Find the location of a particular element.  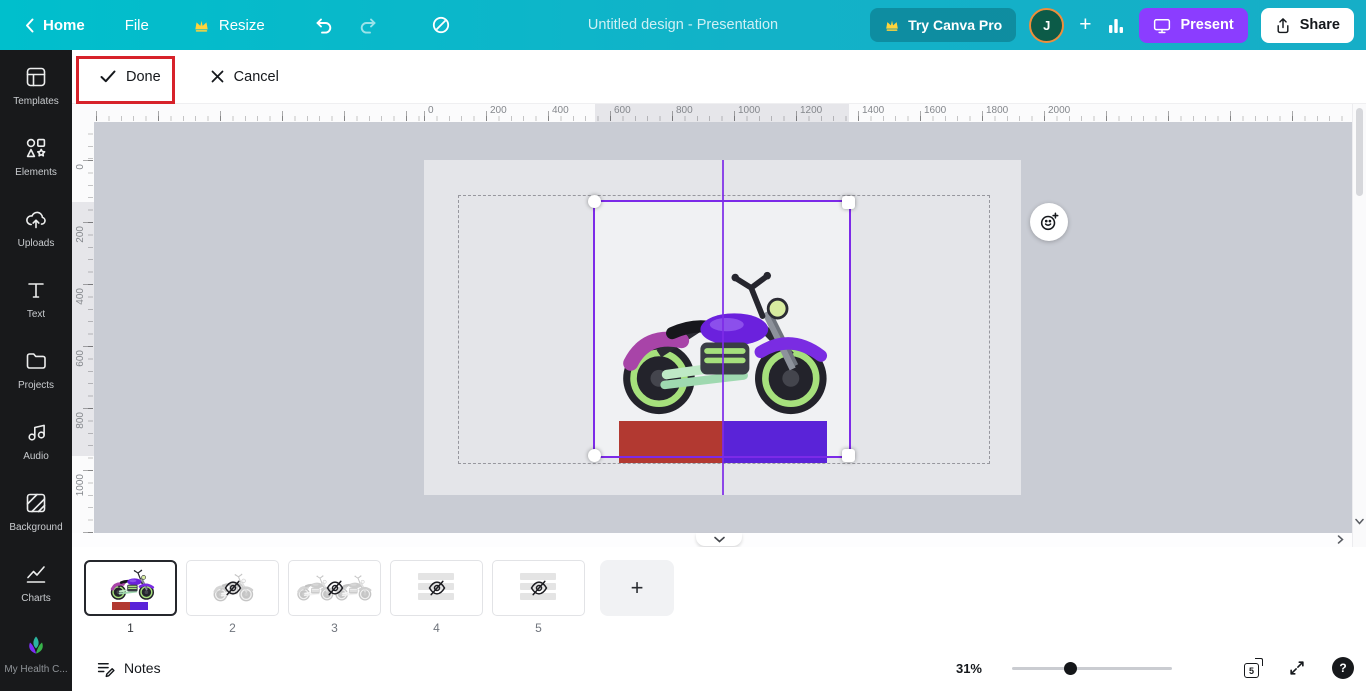

question-mark-label: ? is located at coordinates (1343, 668).